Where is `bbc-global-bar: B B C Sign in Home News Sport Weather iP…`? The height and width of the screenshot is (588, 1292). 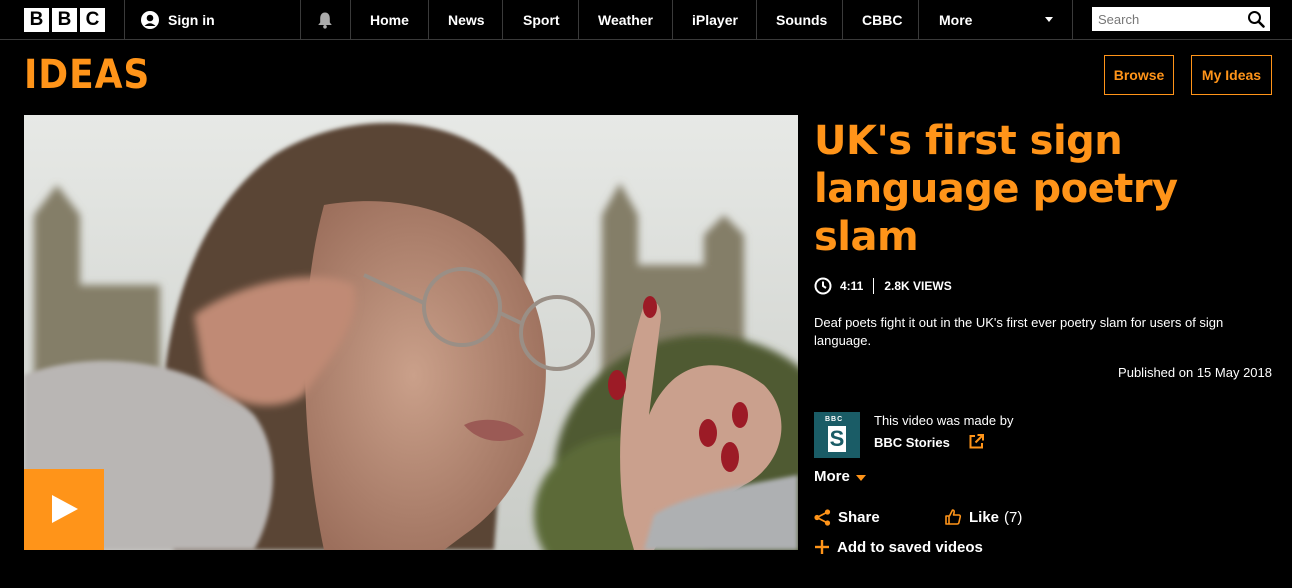 bbc-global-bar: B B C Sign in Home News Sport Weather iP… is located at coordinates (646, 20).